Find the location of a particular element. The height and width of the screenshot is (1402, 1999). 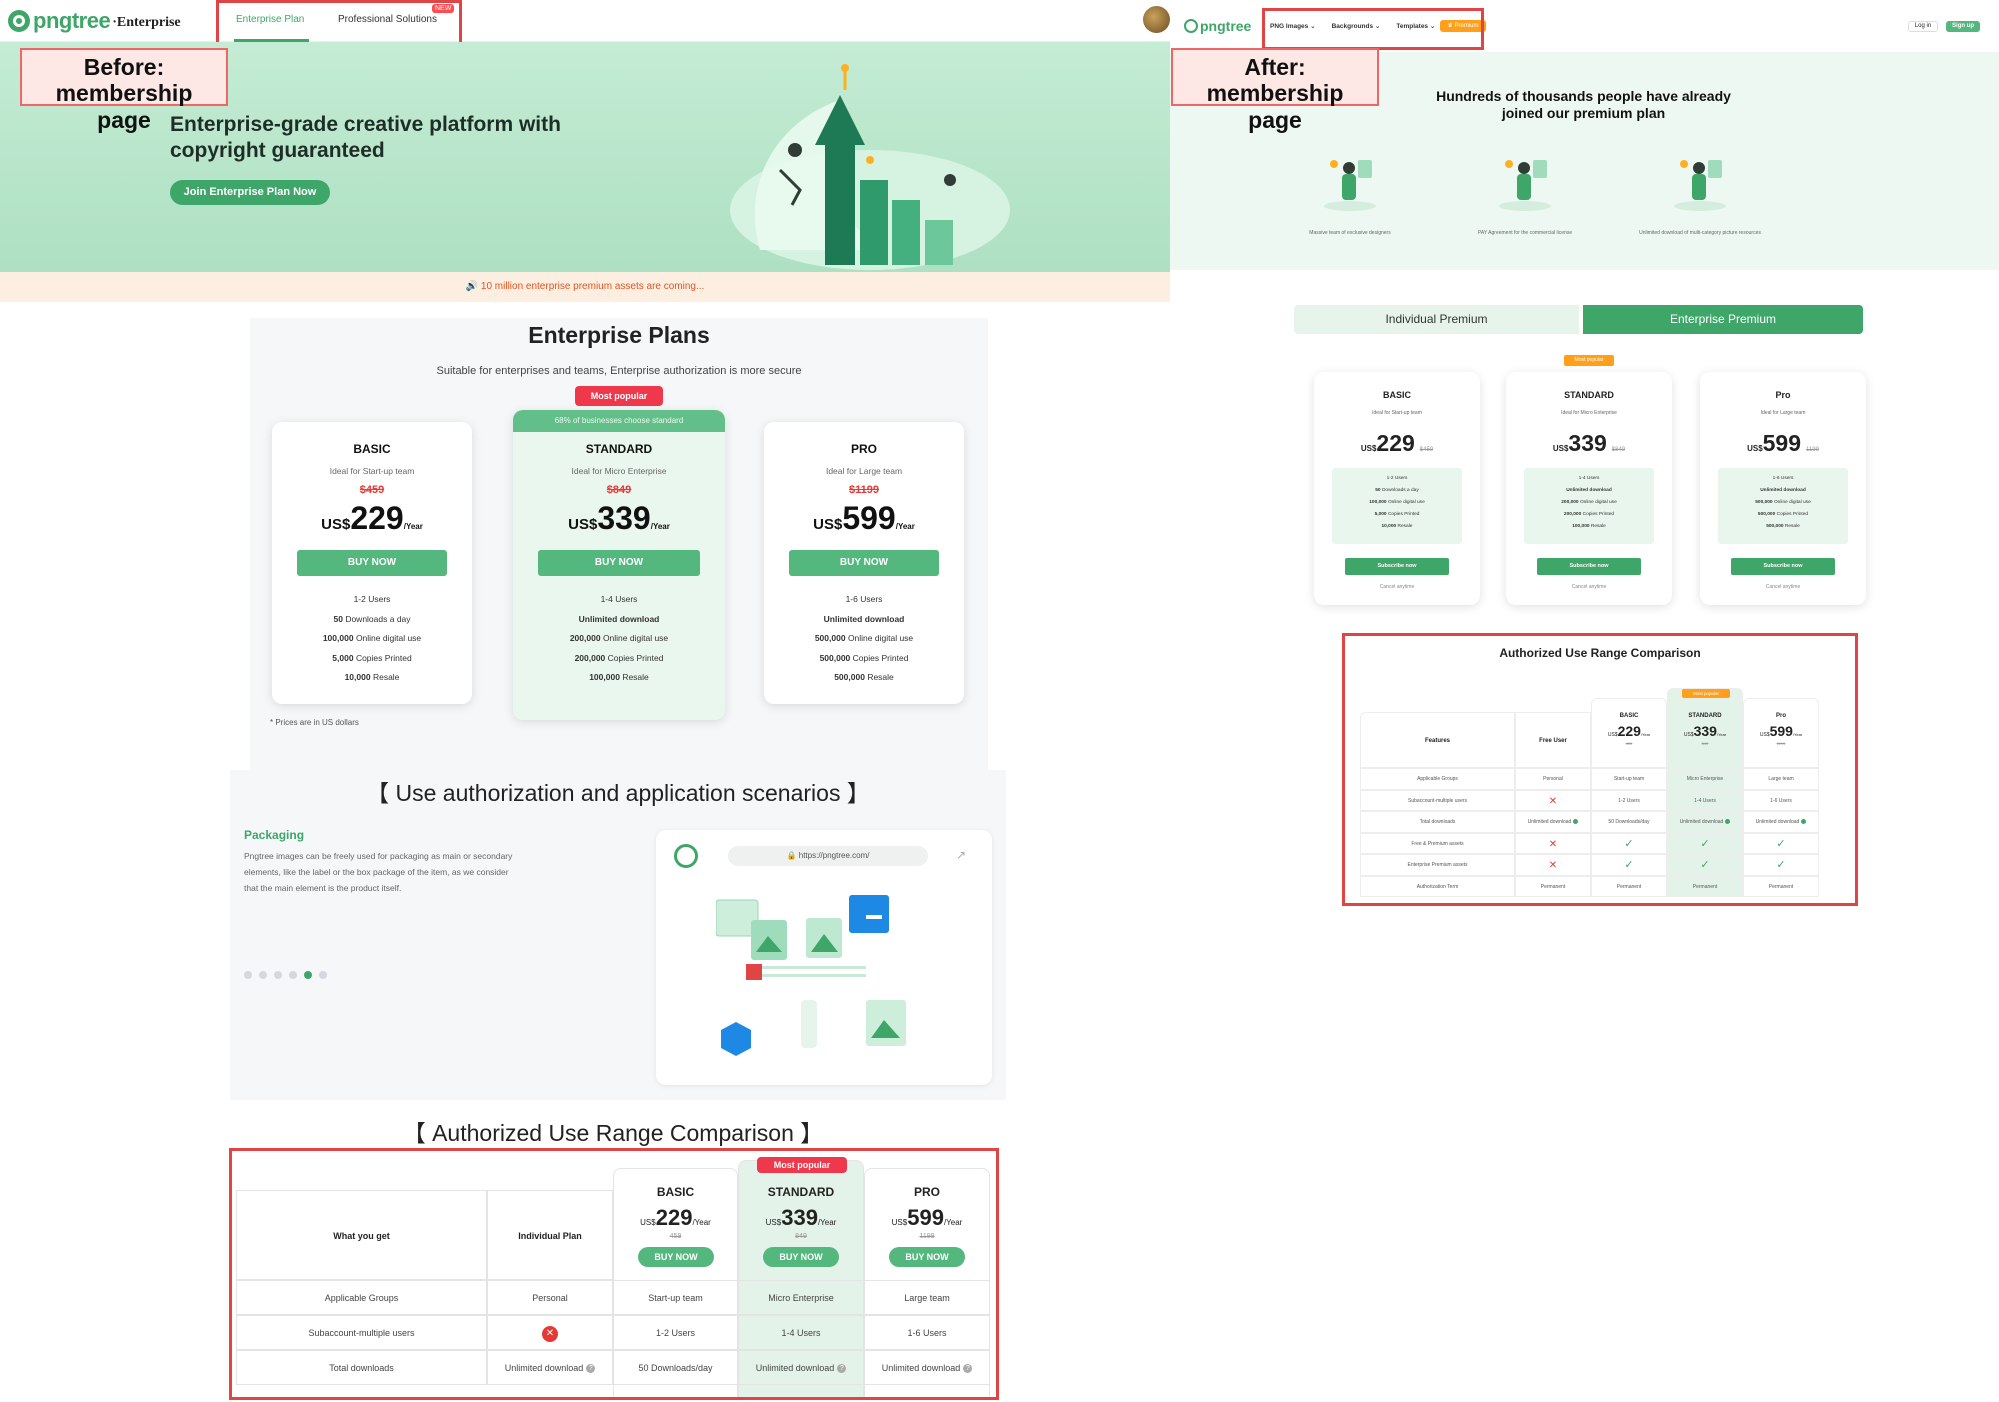

logo-word: pngtree is located at coordinates (72, 20).